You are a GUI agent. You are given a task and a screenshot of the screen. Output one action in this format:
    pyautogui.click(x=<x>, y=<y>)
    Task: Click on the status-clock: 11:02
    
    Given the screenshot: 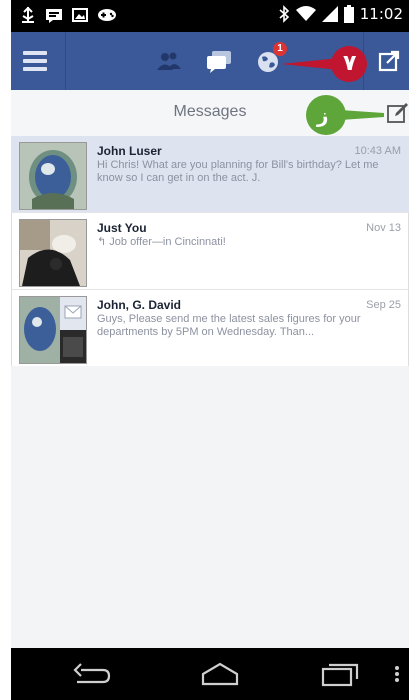 What is the action you would take?
    pyautogui.click(x=381, y=14)
    